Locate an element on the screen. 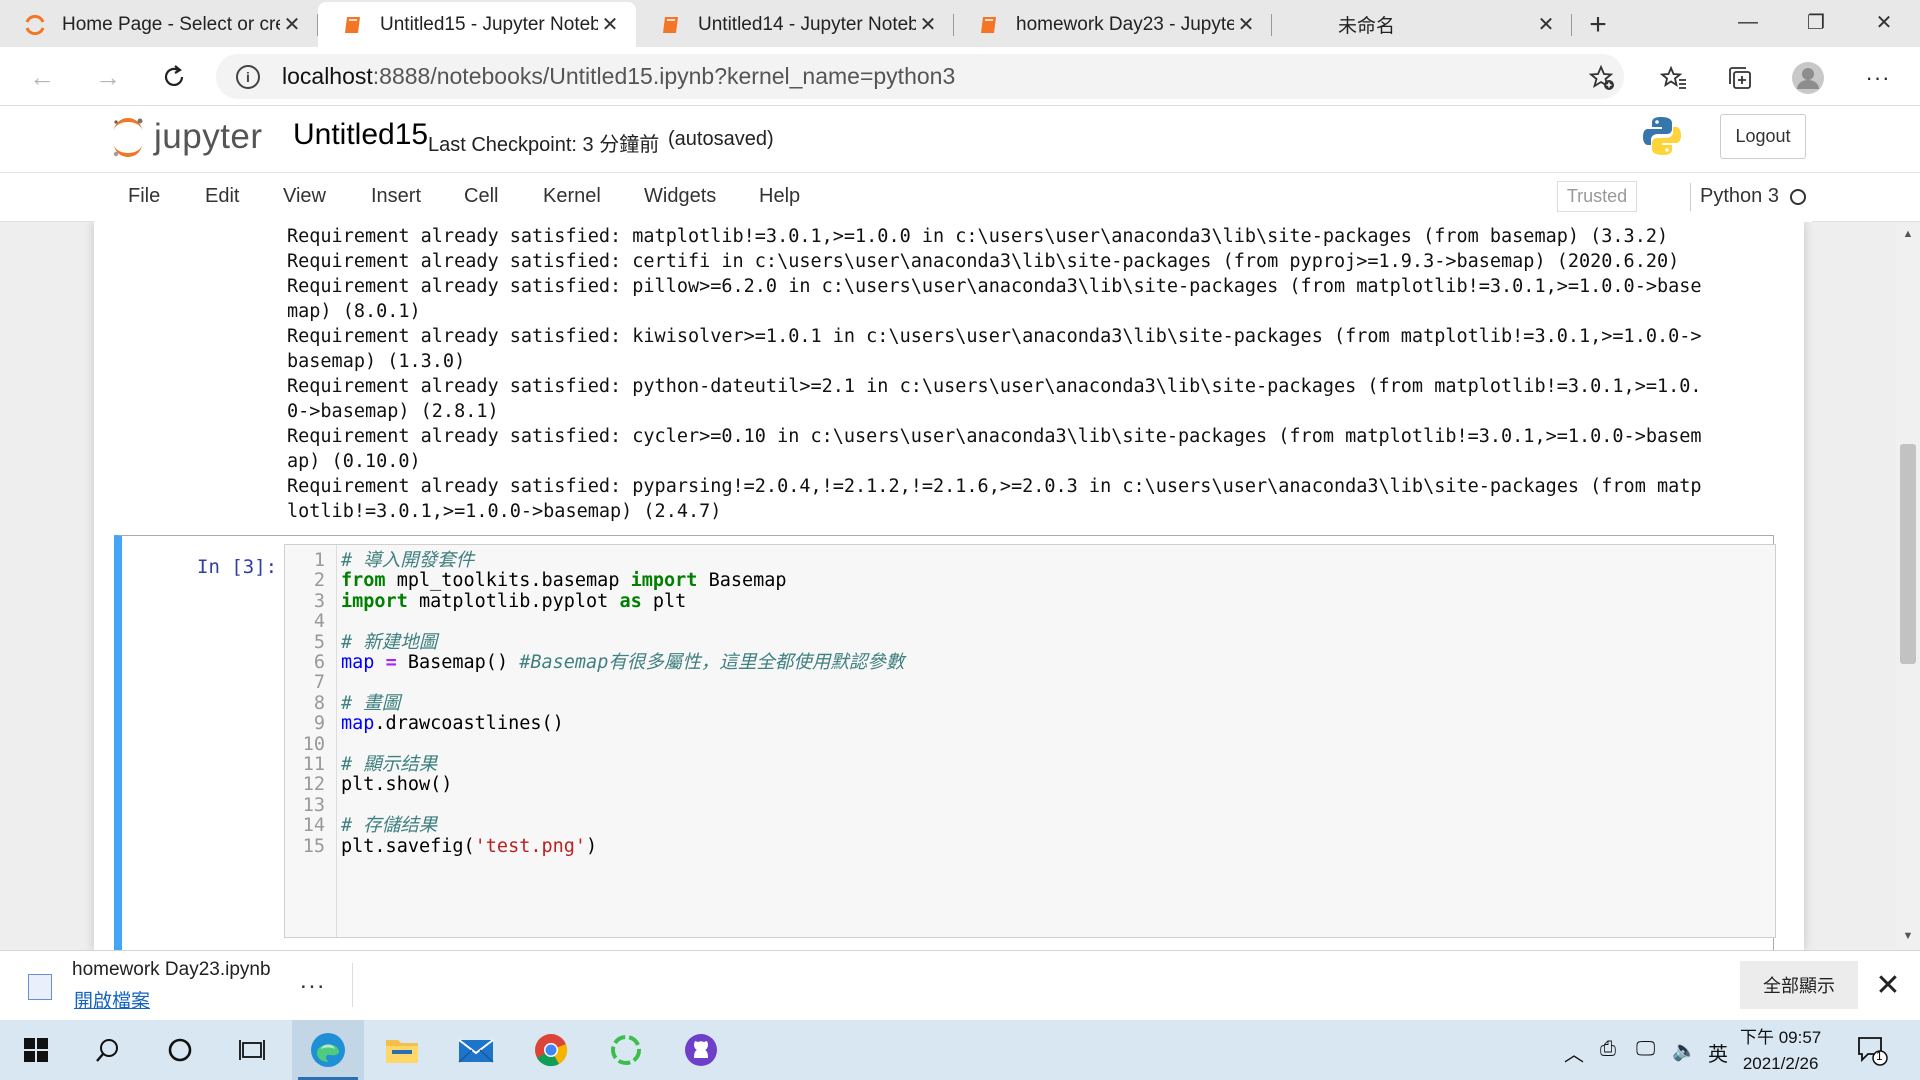 The image size is (1920, 1080). clock-time: 下午 09:57 is located at coordinates (1781, 1037).